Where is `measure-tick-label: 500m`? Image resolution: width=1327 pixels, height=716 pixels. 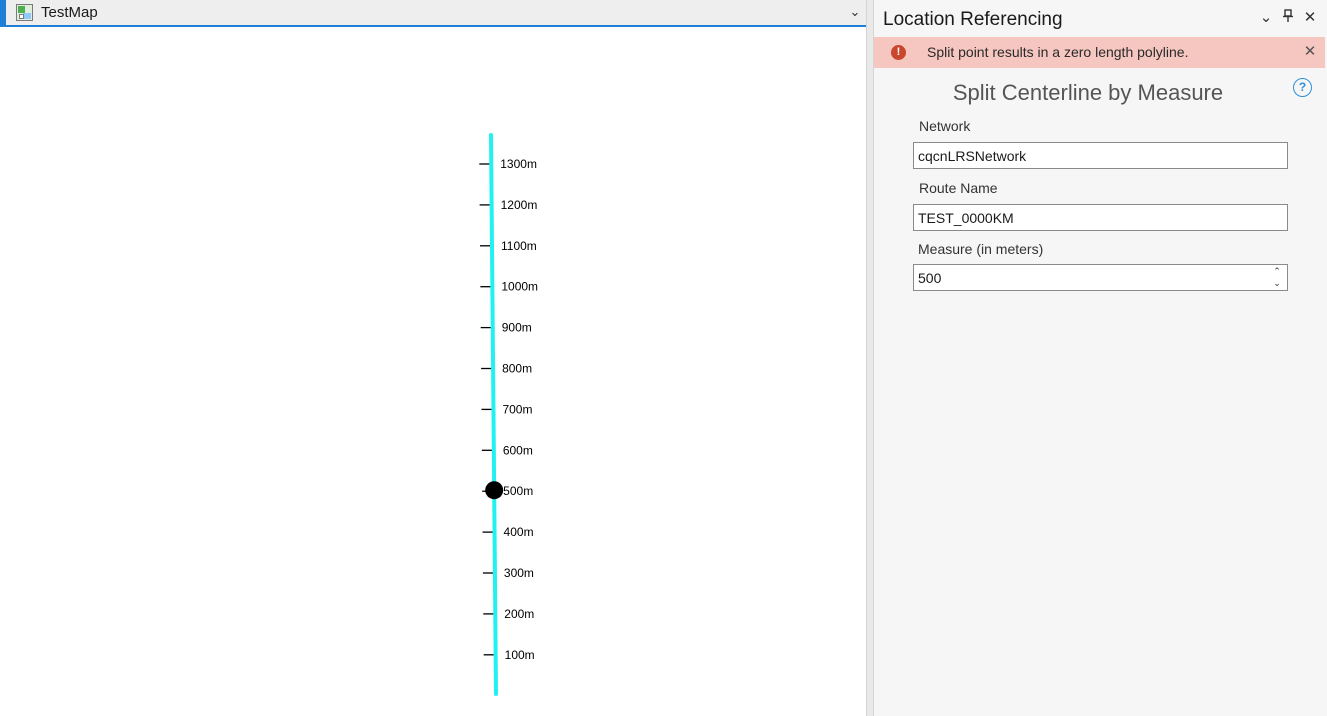
measure-tick-label: 500m is located at coordinates (518, 491).